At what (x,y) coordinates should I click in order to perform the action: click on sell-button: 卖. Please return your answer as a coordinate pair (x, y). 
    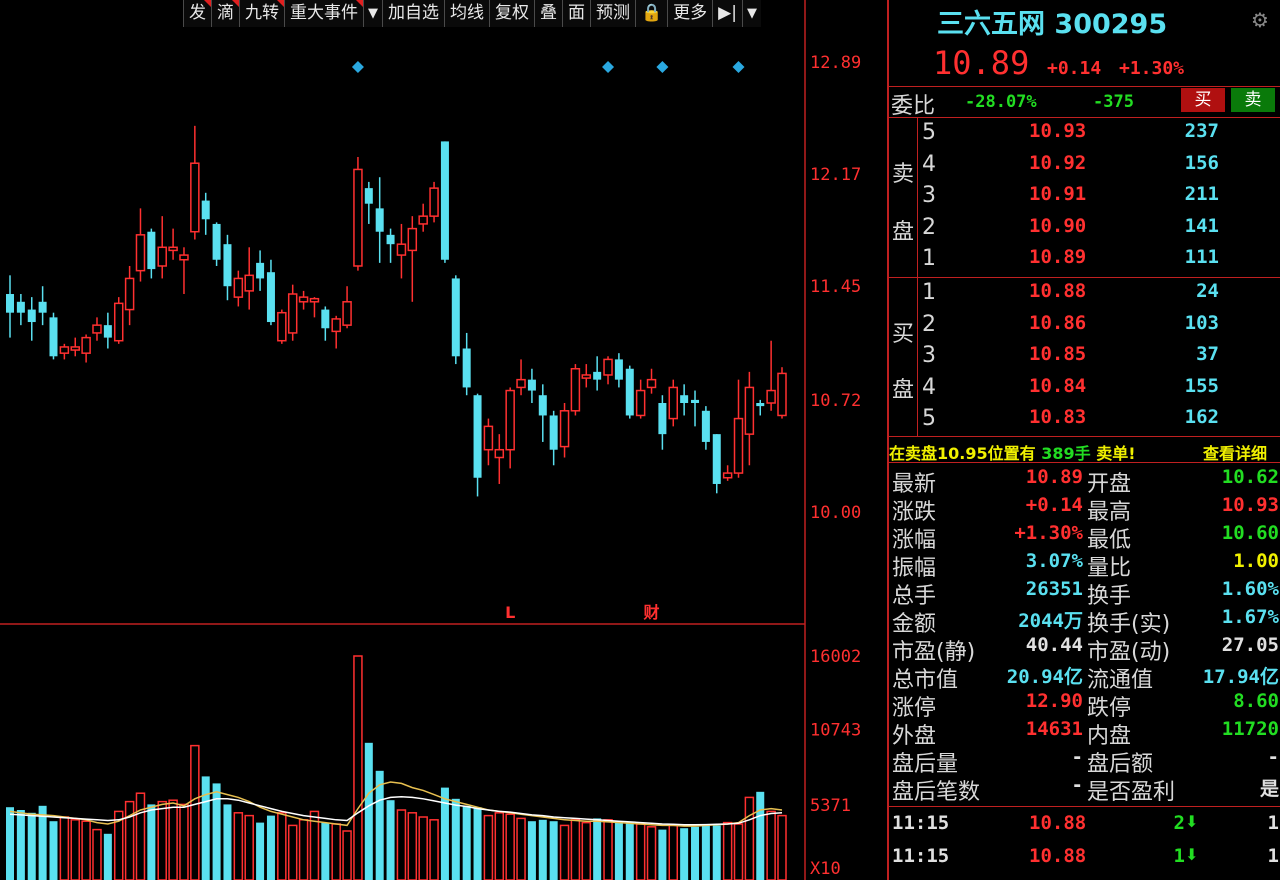
    Looking at the image, I should click on (1253, 100).